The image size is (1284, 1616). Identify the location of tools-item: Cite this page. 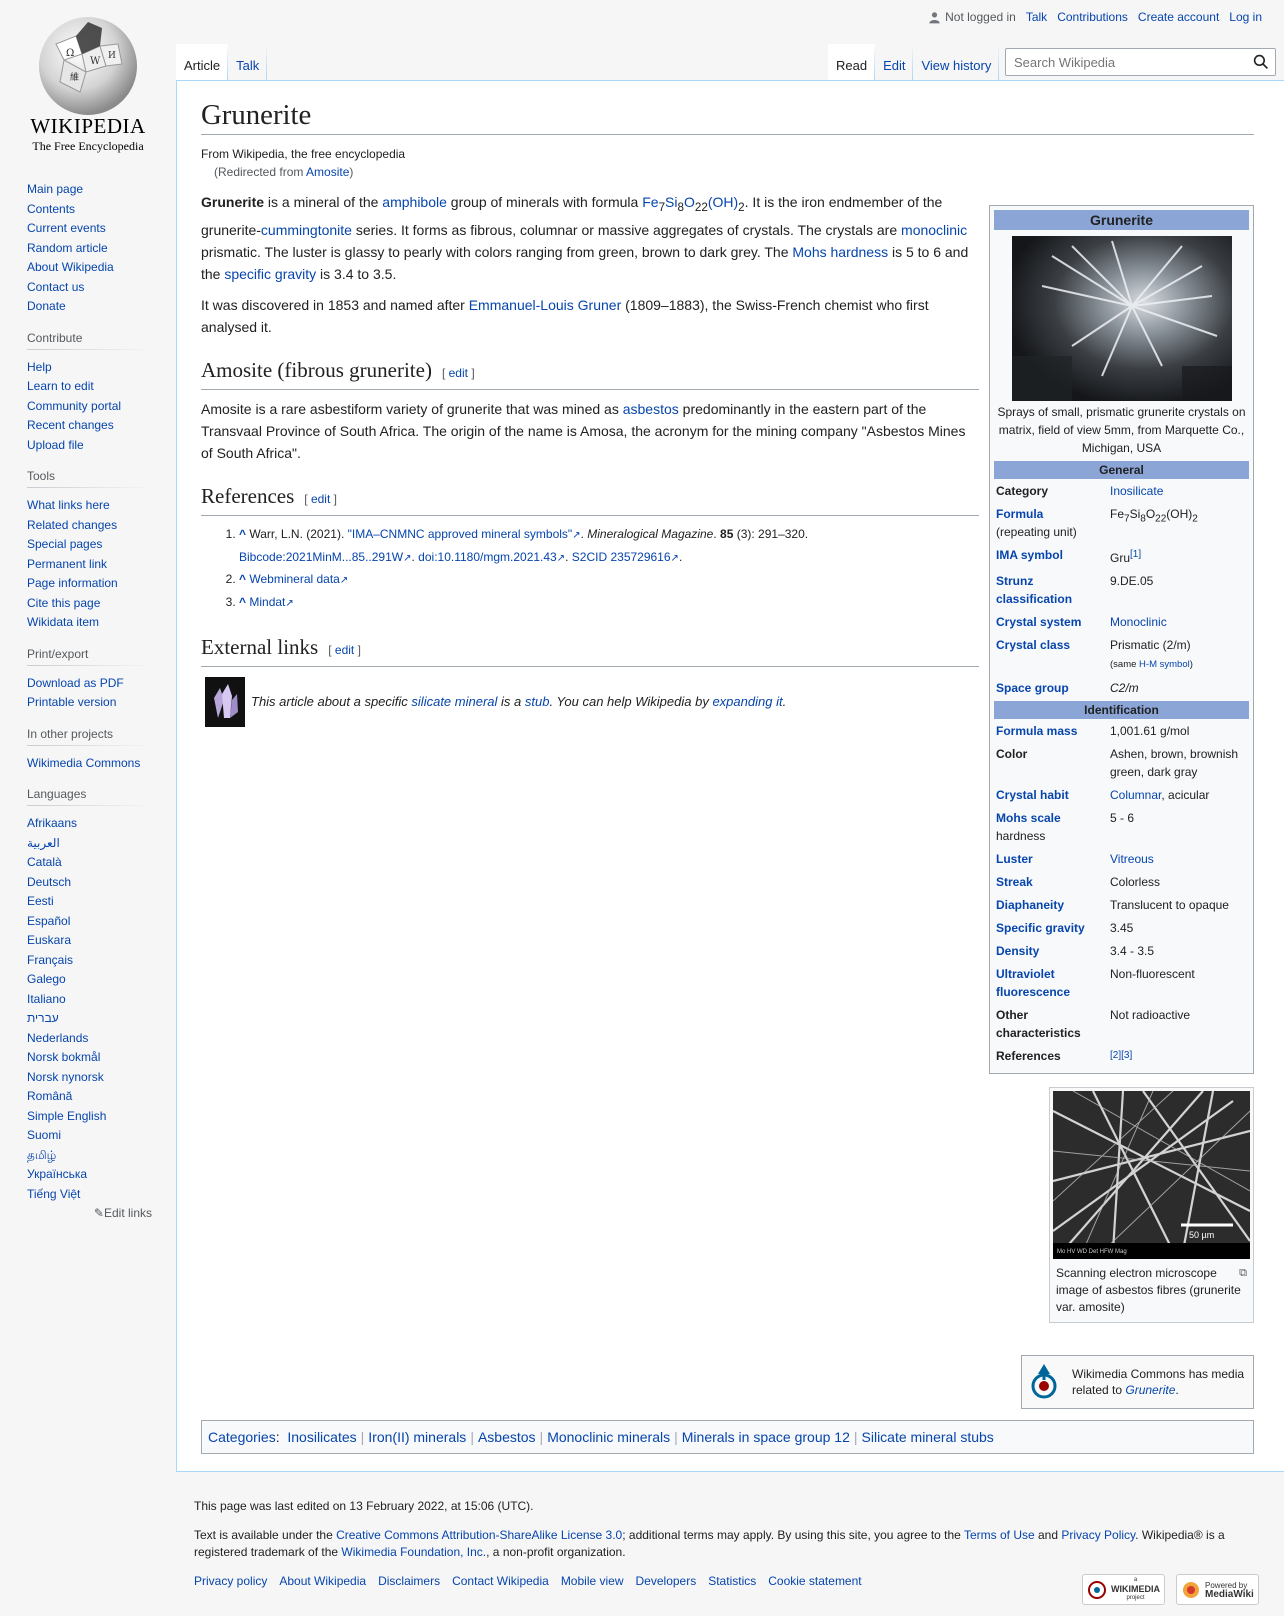
(89, 604).